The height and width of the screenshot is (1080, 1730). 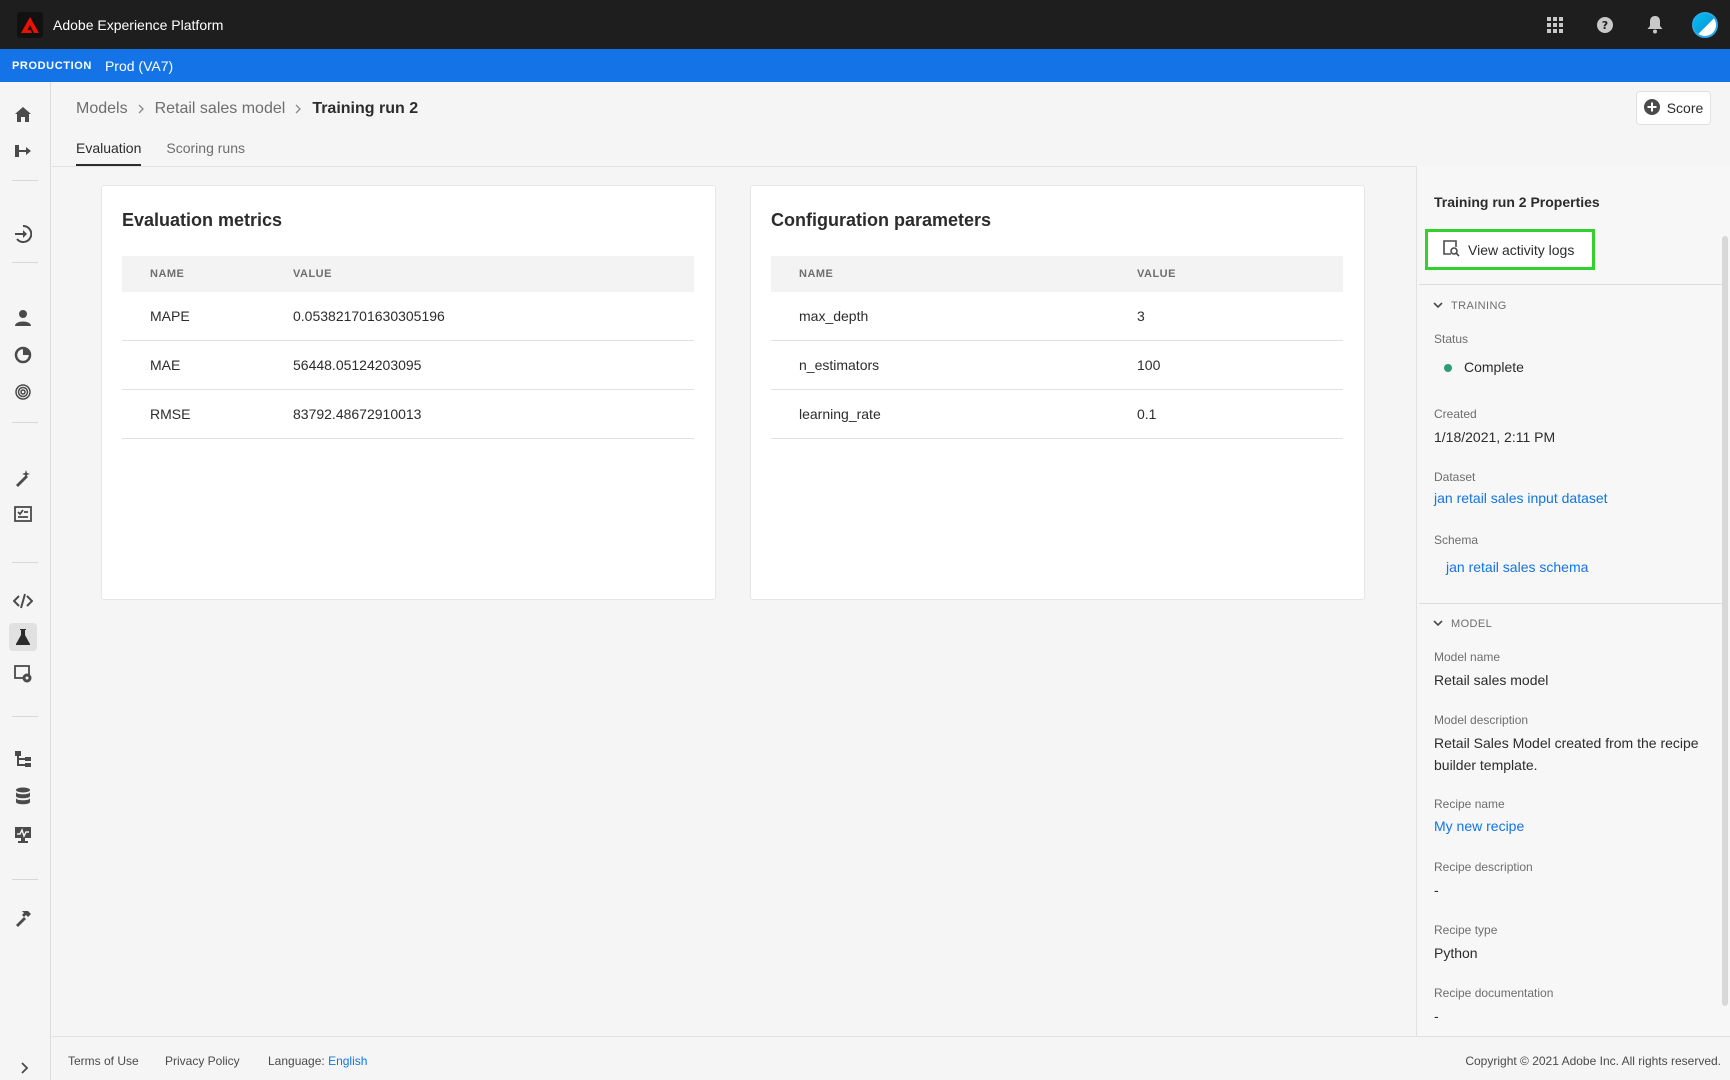 What do you see at coordinates (1451, 339) in the screenshot?
I see `status-label: Status` at bounding box center [1451, 339].